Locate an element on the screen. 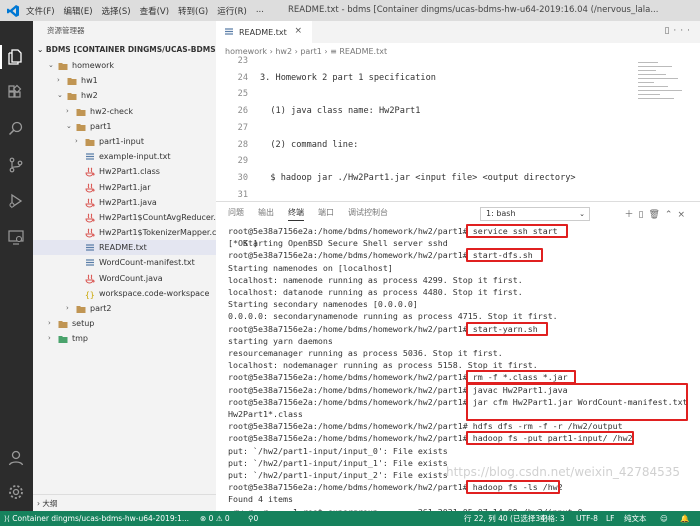  file-item: Hw2Part1.jar is located at coordinates (124, 187).